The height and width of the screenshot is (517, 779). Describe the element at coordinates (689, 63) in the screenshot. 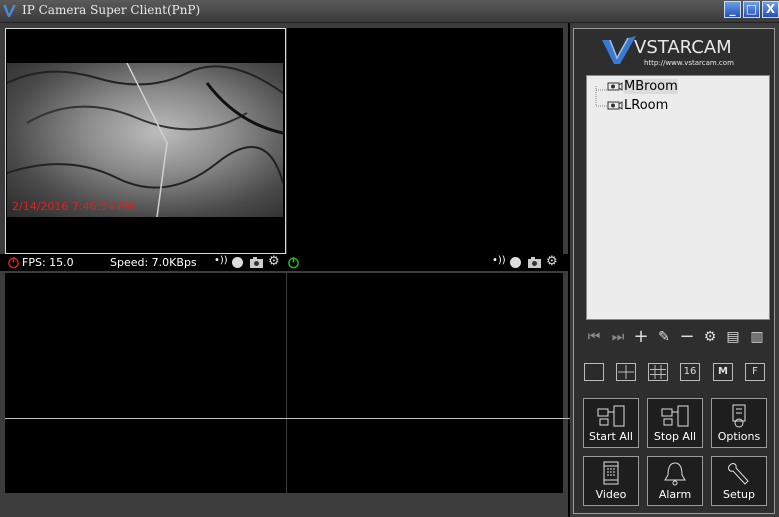

I see `brand-url: http://www.vstarcam.com` at that location.